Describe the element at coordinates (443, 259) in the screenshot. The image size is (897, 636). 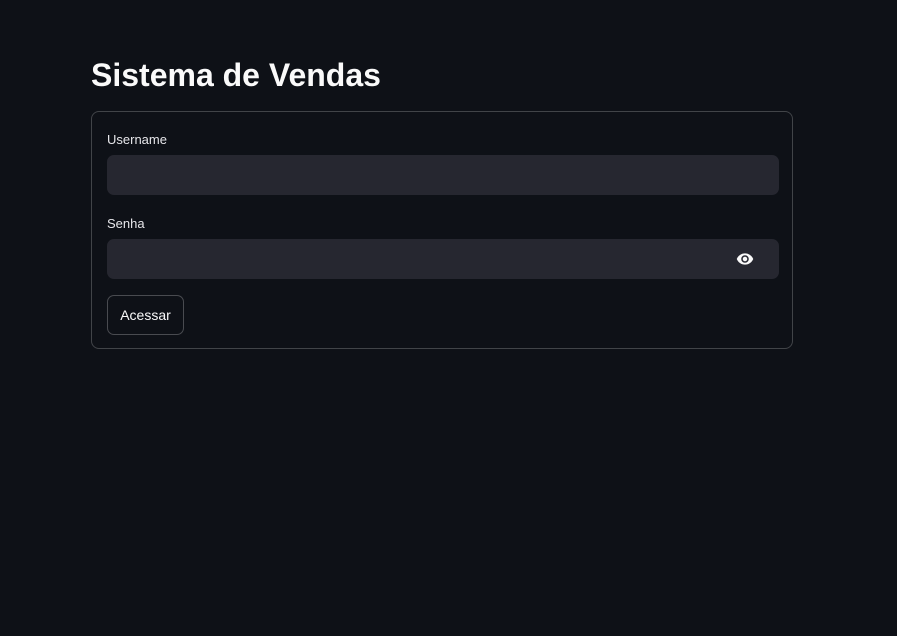
I see `password-input` at that location.